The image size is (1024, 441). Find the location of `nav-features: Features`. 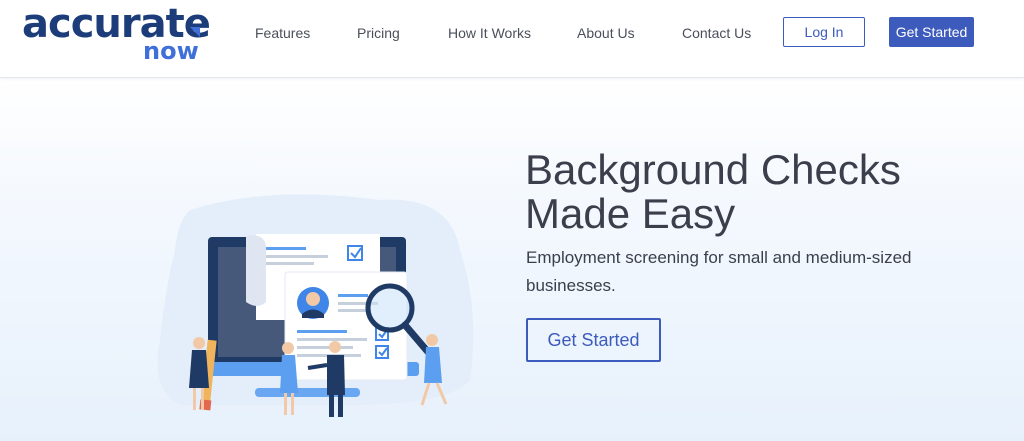

nav-features: Features is located at coordinates (282, 33).